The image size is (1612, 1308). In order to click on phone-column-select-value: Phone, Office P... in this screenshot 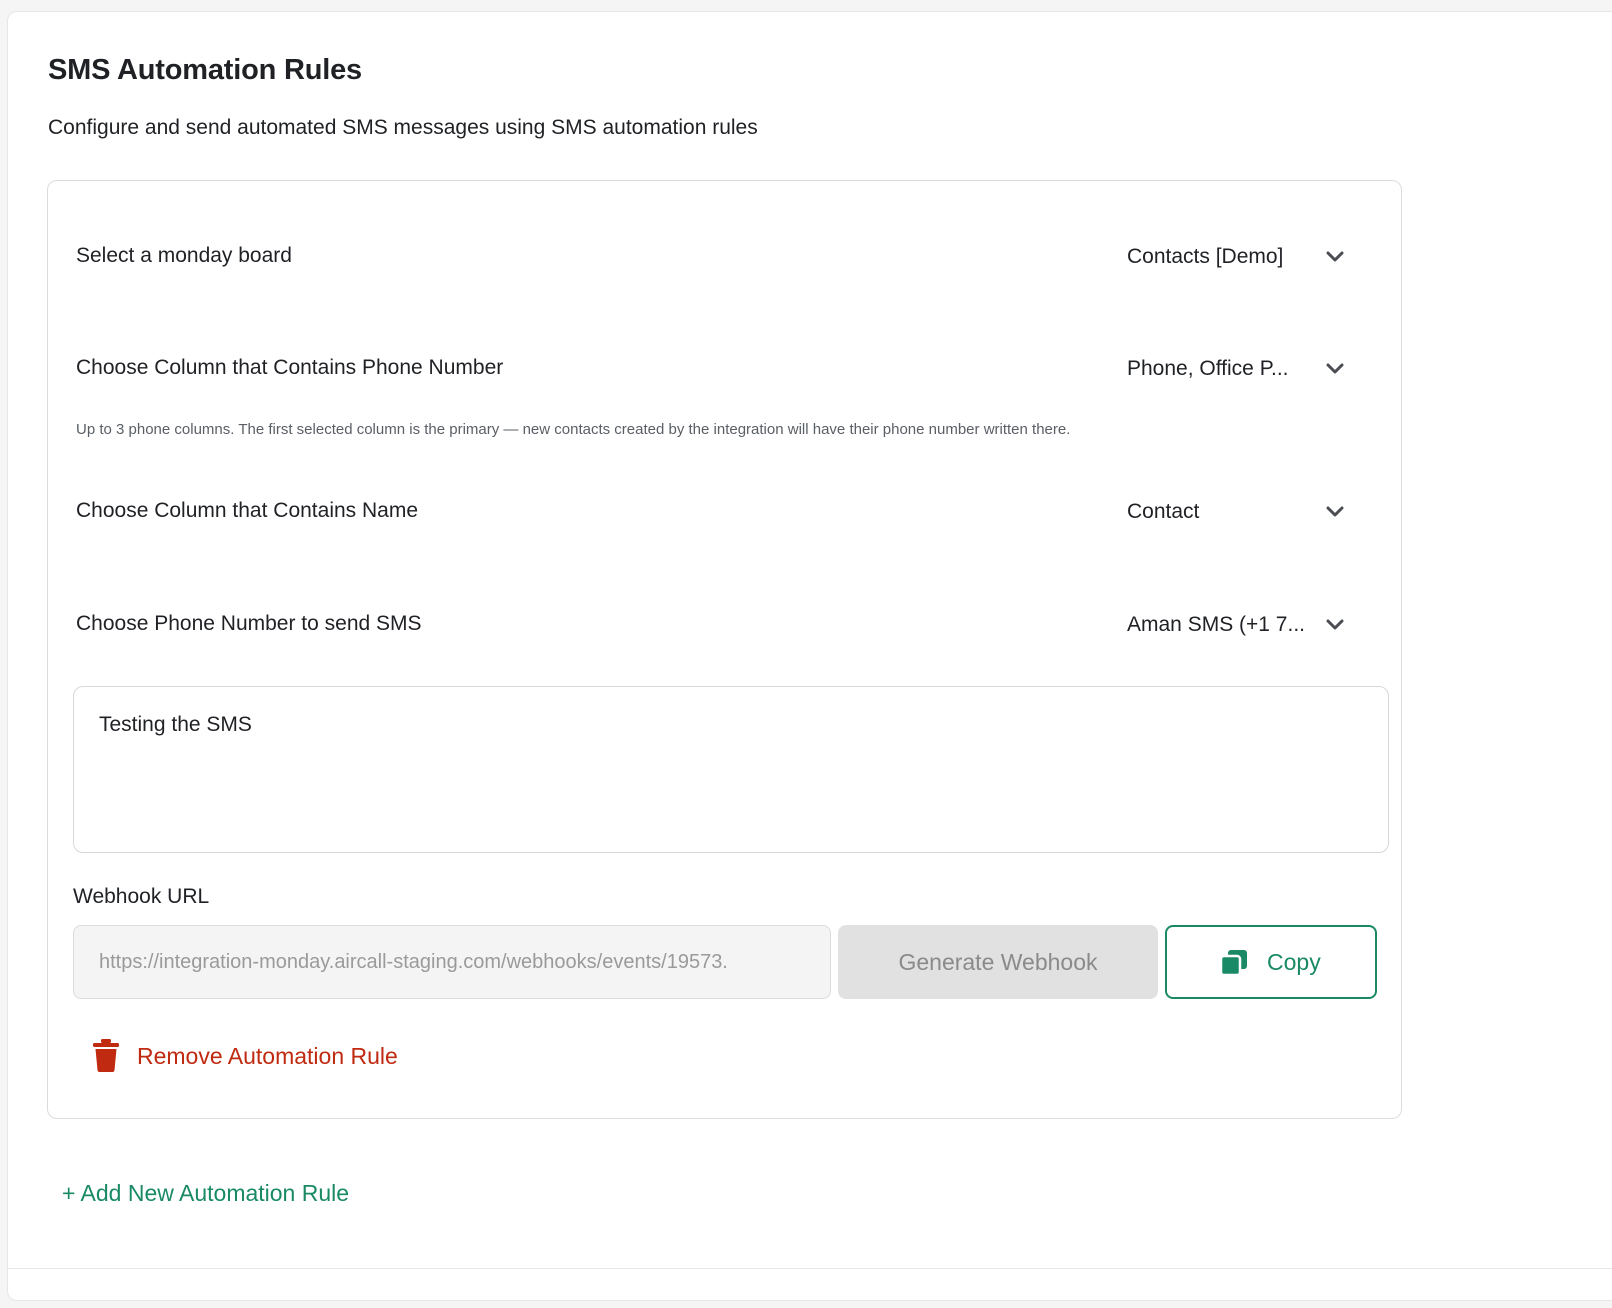, I will do `click(1208, 368)`.